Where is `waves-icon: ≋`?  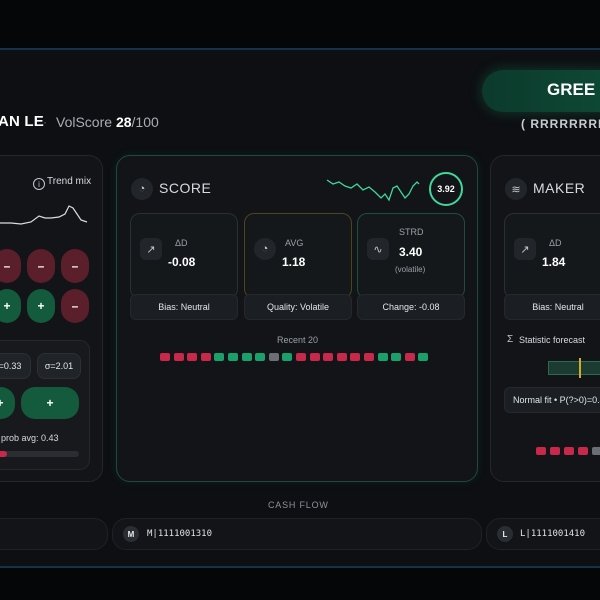 waves-icon: ≋ is located at coordinates (516, 189).